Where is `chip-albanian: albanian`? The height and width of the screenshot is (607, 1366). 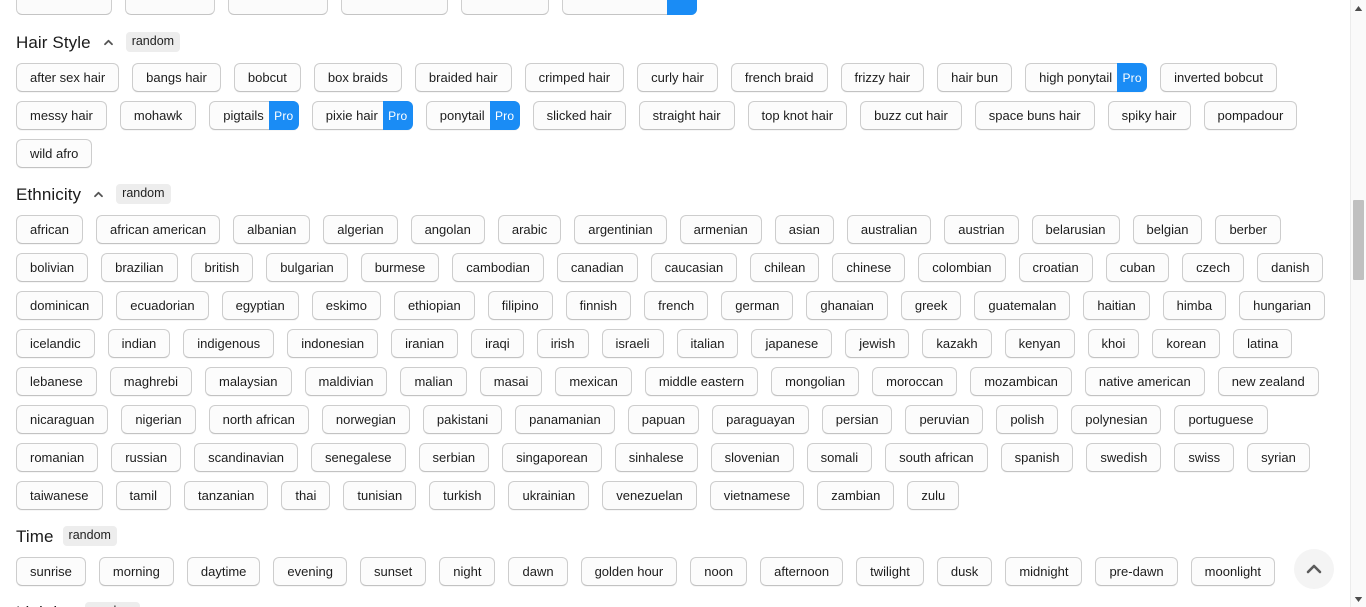 chip-albanian: albanian is located at coordinates (272, 229).